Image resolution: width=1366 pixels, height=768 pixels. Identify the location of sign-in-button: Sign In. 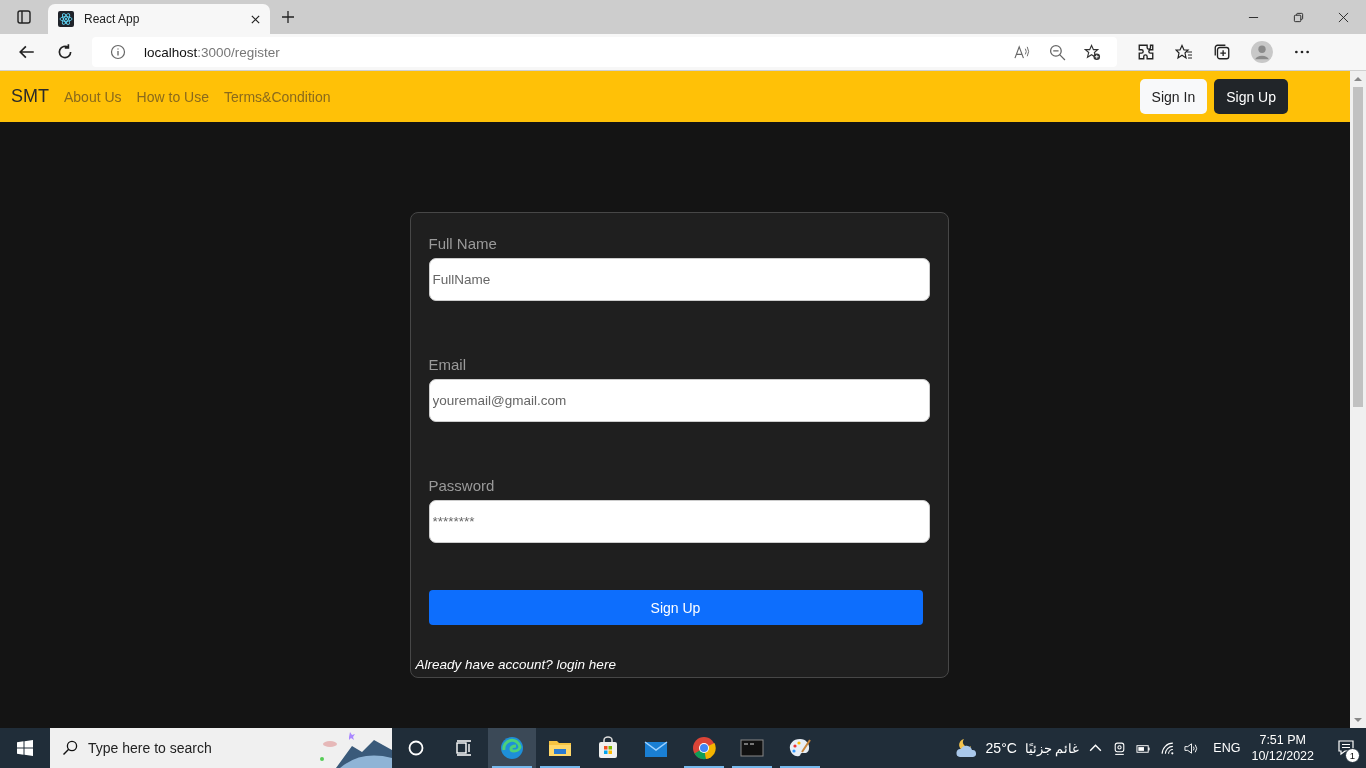
(1173, 96).